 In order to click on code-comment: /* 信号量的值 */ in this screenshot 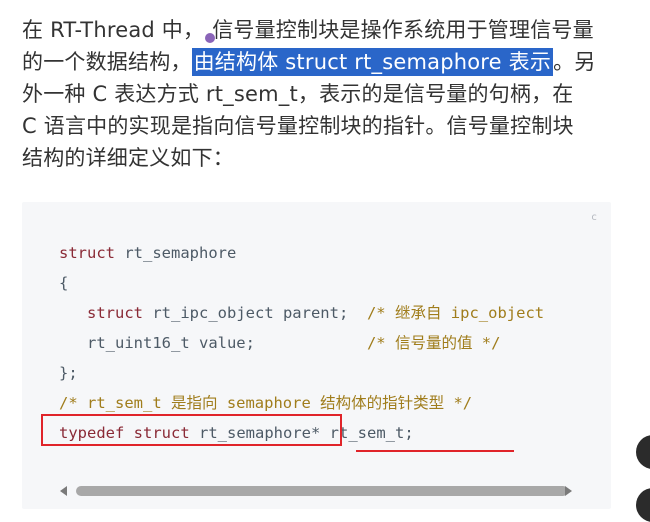, I will do `click(433, 343)`.